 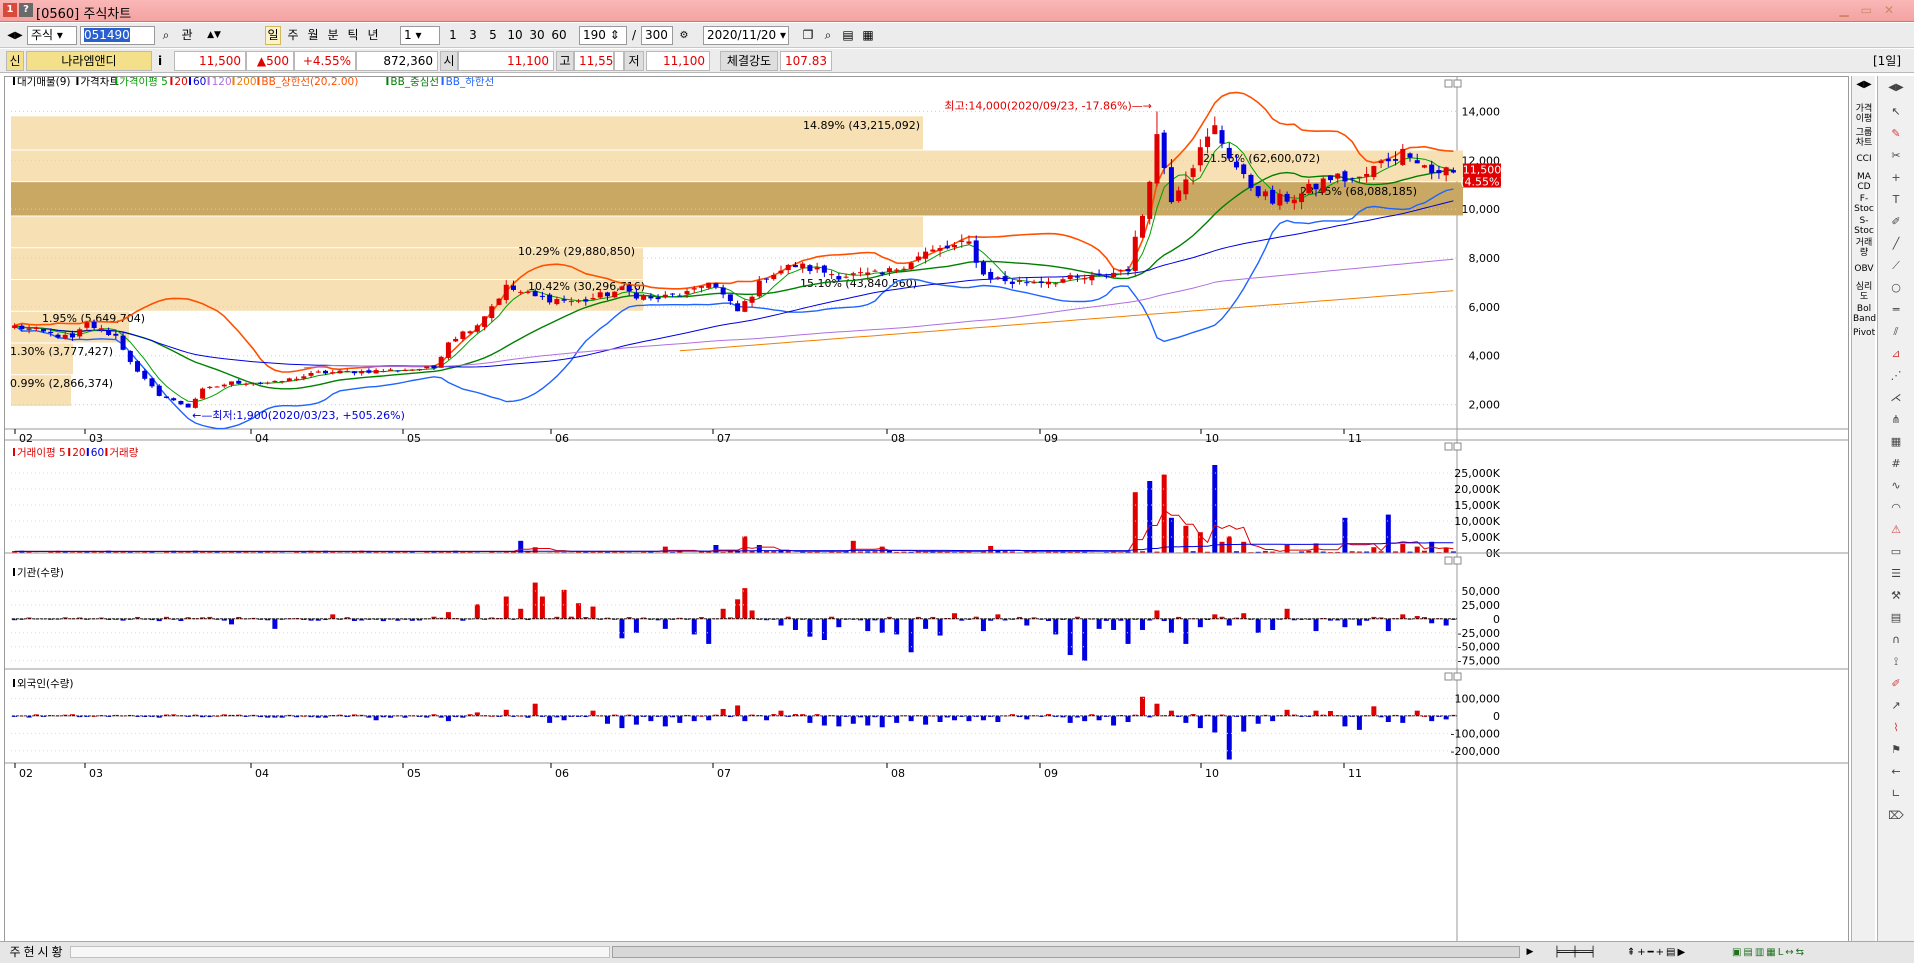 What do you see at coordinates (537, 35) in the screenshot?
I see `interval-30: 30` at bounding box center [537, 35].